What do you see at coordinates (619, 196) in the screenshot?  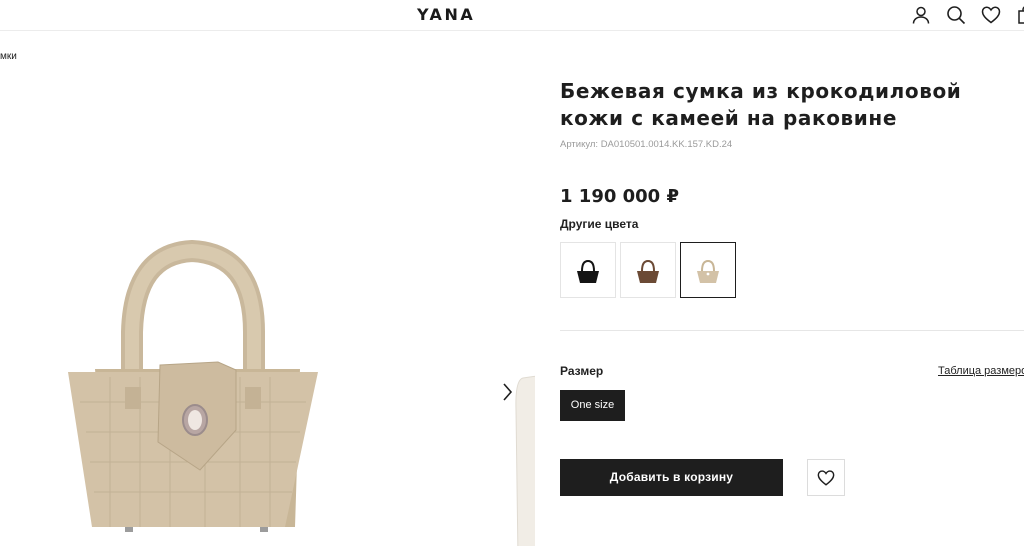 I see `product-price: 1 190 000 ₽` at bounding box center [619, 196].